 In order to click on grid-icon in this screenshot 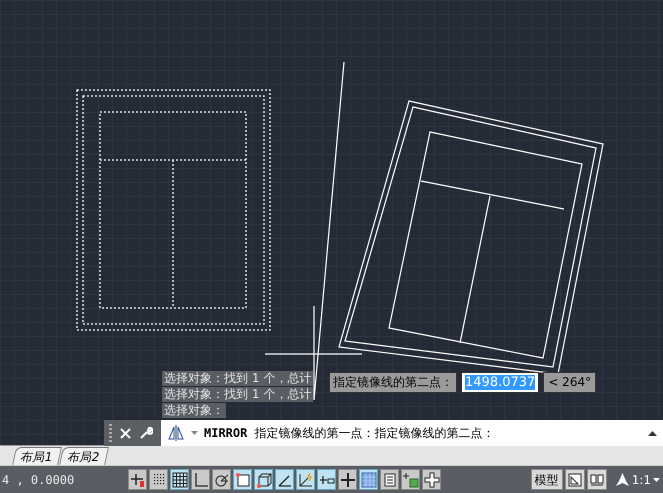, I will do `click(180, 480)`.